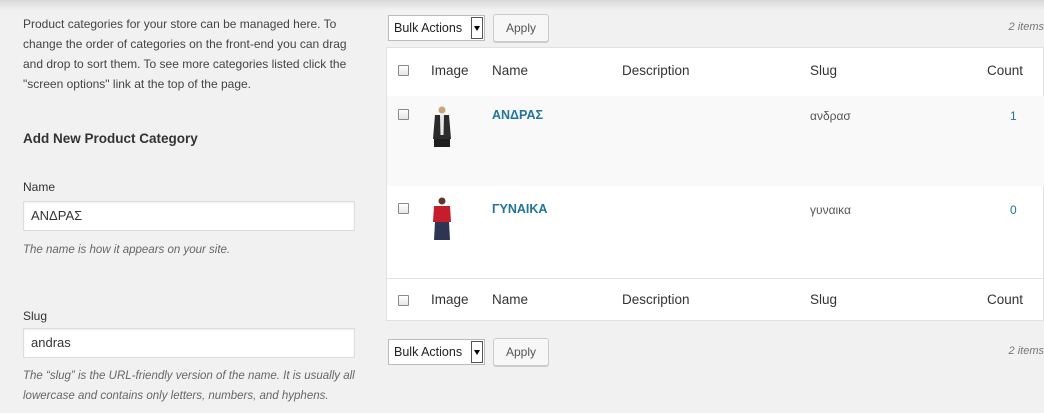 This screenshot has height=413, width=1044. Describe the element at coordinates (189, 343) in the screenshot. I see `slug-input: andras` at that location.